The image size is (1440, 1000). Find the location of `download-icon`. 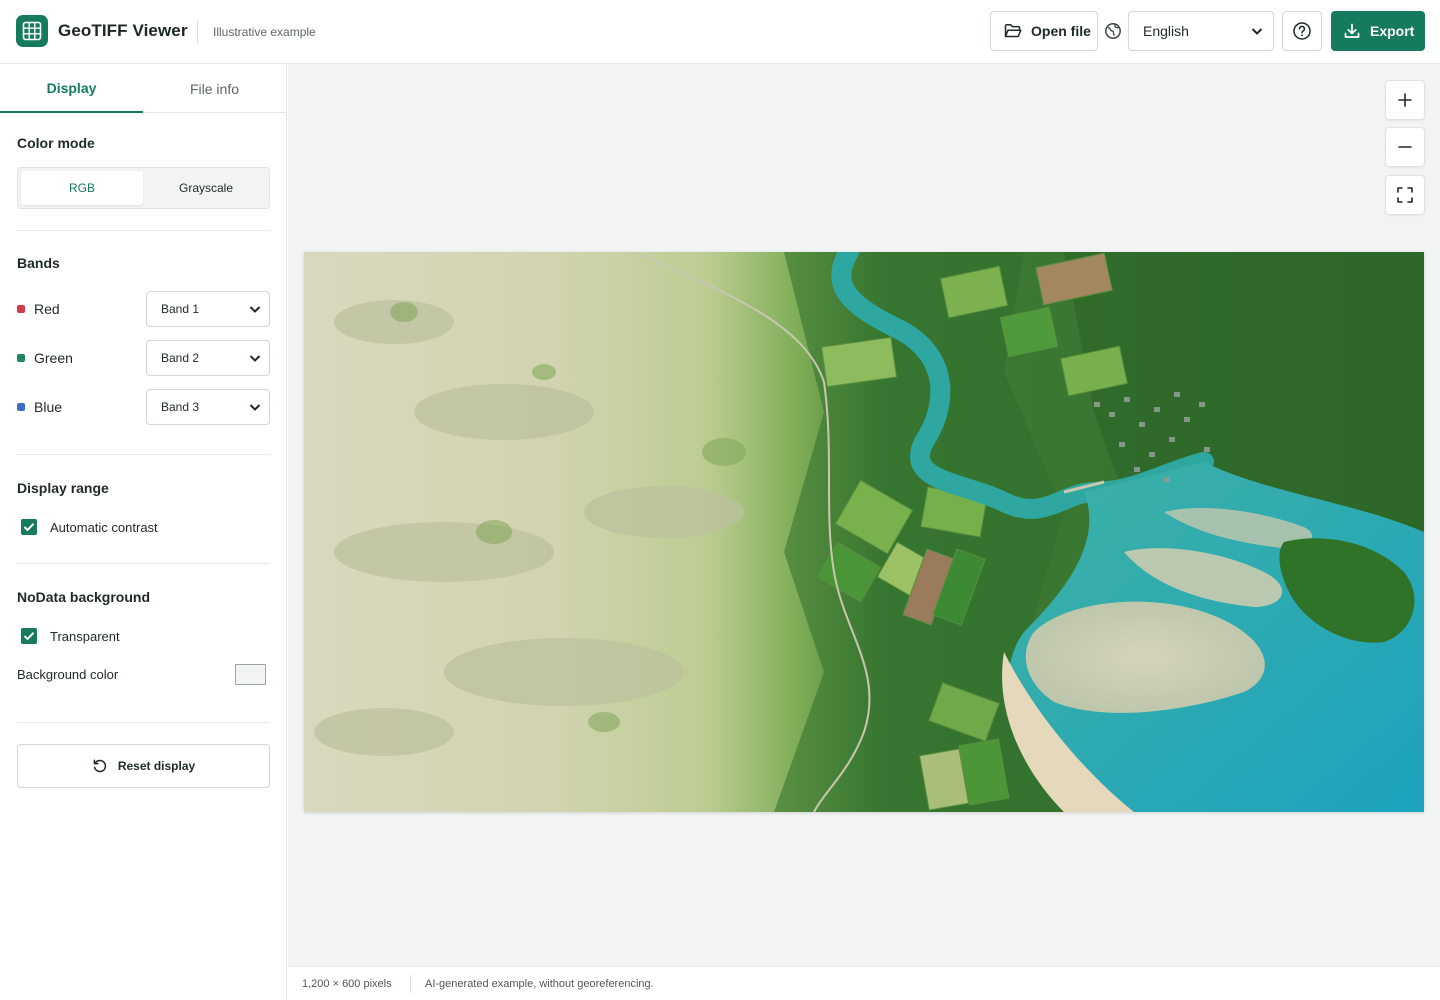

download-icon is located at coordinates (1352, 30).